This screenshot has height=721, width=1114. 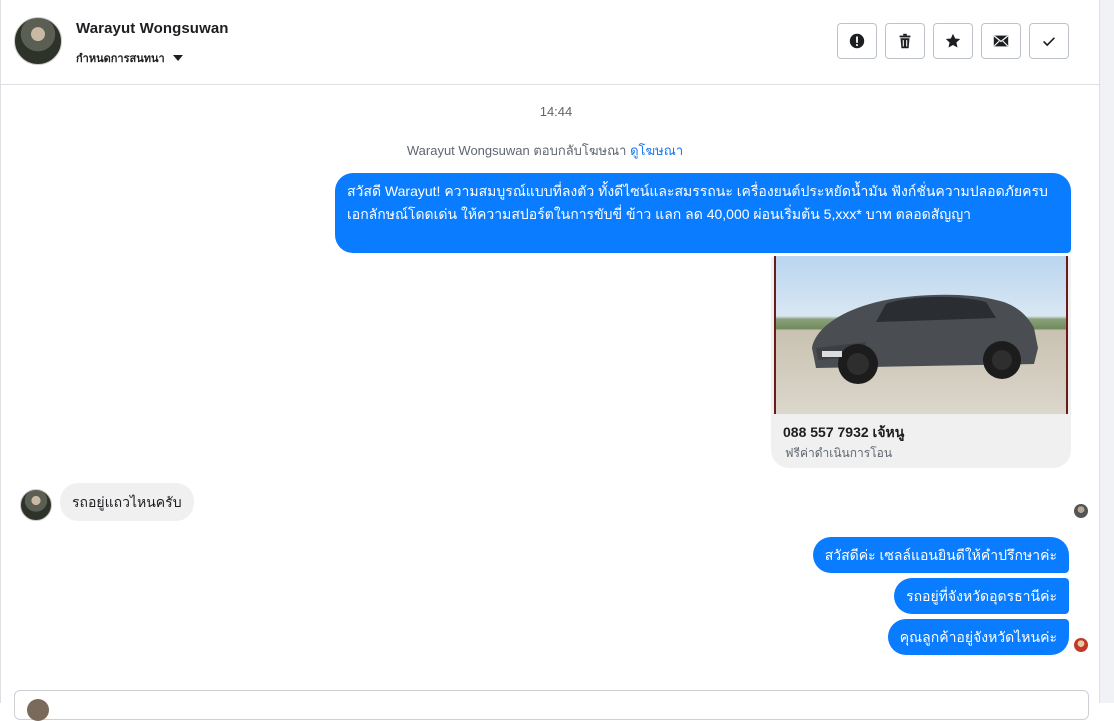 I want to click on message-timestamp: 14:44, so click(x=556, y=111).